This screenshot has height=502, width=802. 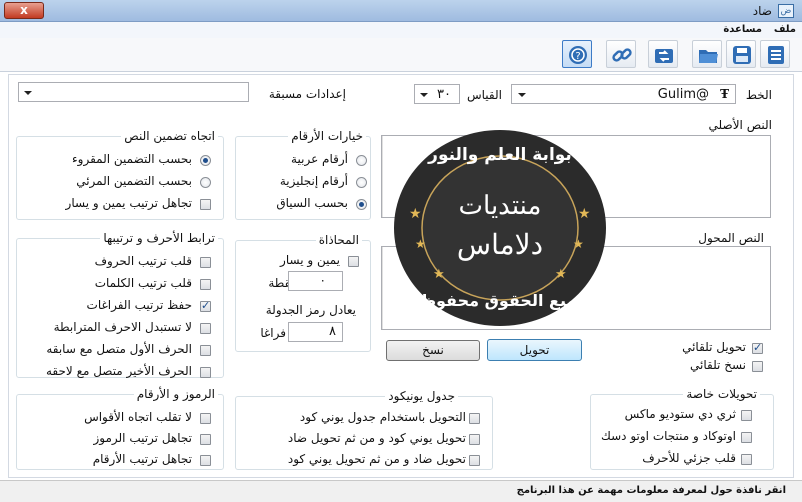 I want to click on font-value: Gulim@, so click(x=683, y=94).